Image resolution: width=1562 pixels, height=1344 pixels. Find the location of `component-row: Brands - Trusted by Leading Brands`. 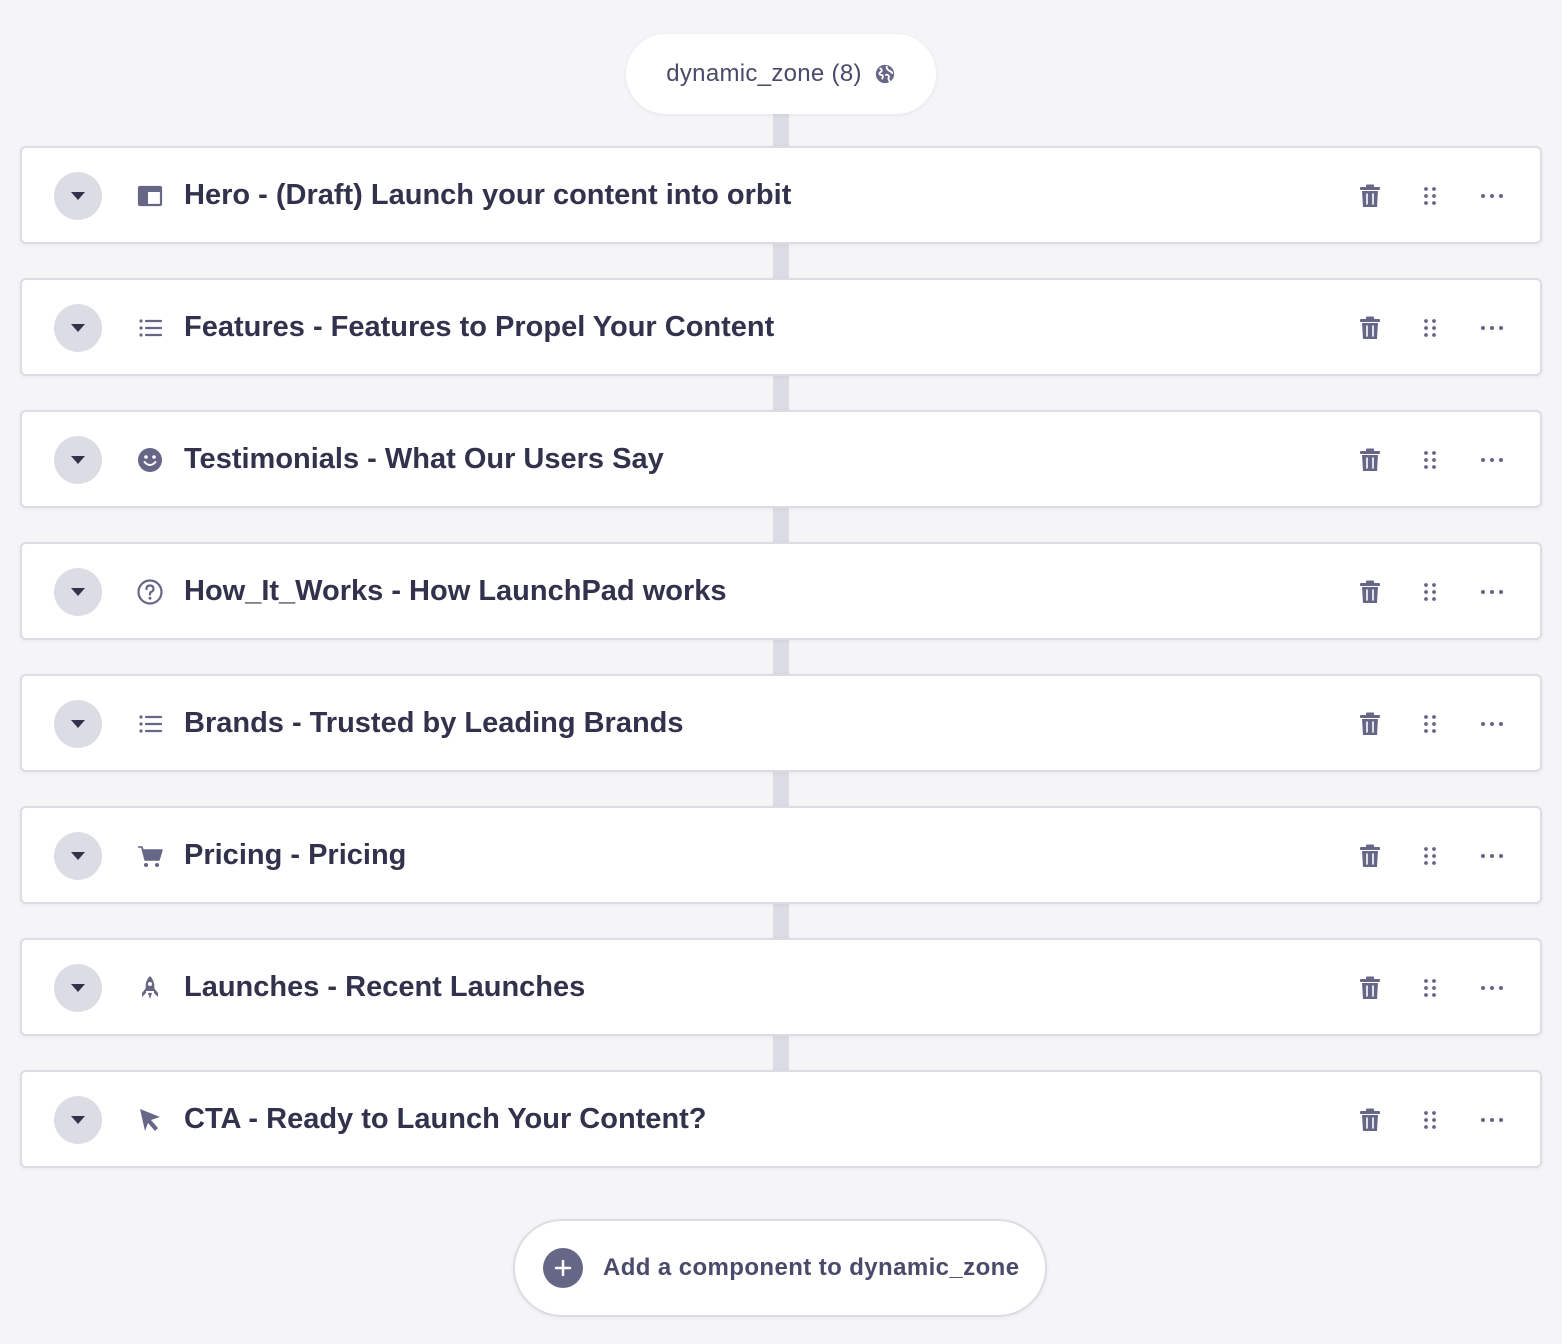

component-row: Brands - Trusted by Leading Brands is located at coordinates (781, 723).